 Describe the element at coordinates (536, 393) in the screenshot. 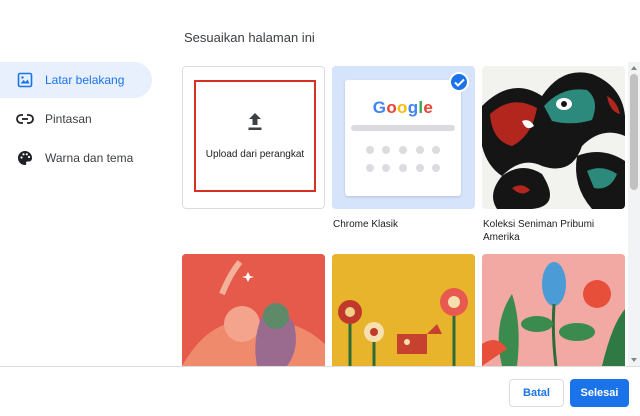

I see `cancel-button: Batal` at that location.